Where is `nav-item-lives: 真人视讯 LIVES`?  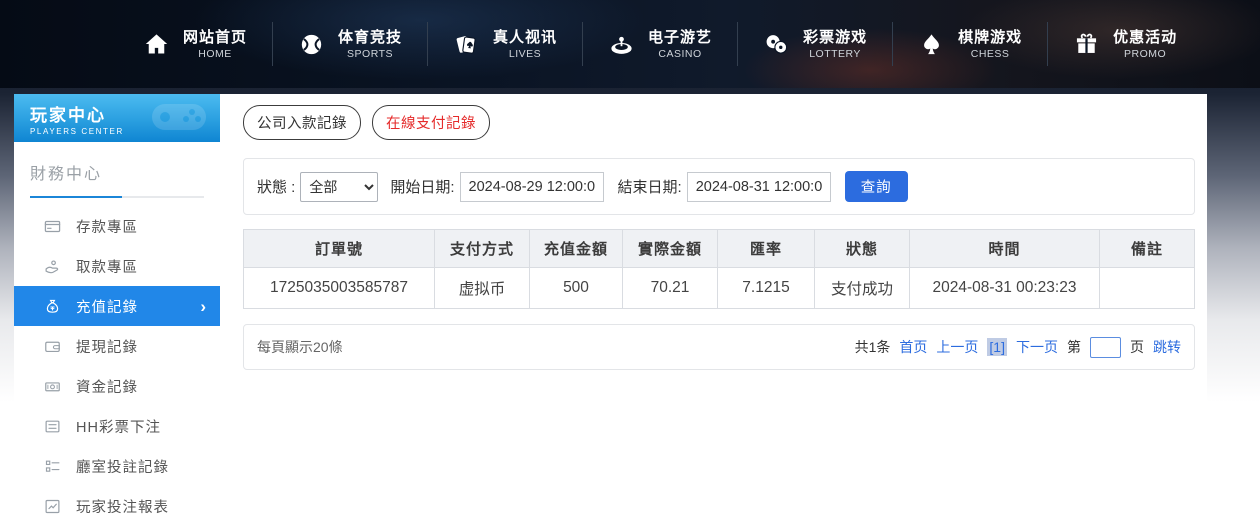
nav-item-lives: 真人视讯 LIVES is located at coordinates (505, 44).